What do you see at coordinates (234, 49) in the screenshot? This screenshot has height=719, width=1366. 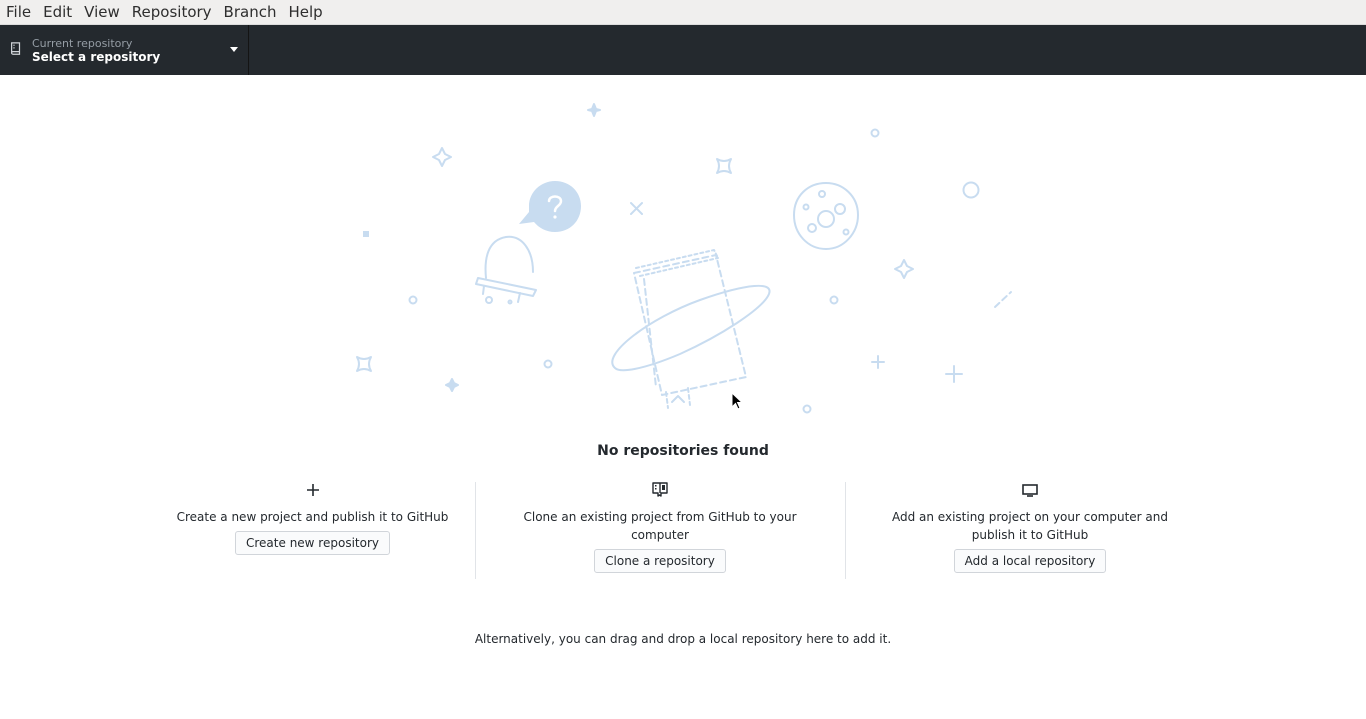 I see `chevron-down-icon` at bounding box center [234, 49].